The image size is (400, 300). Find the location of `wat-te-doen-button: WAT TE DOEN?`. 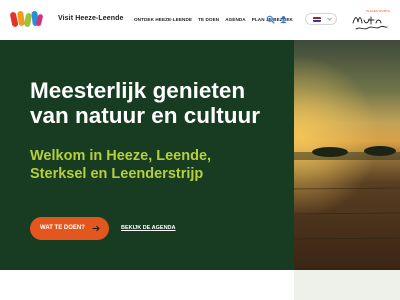

wat-te-doen-button: WAT TE DOEN? is located at coordinates (69, 228).